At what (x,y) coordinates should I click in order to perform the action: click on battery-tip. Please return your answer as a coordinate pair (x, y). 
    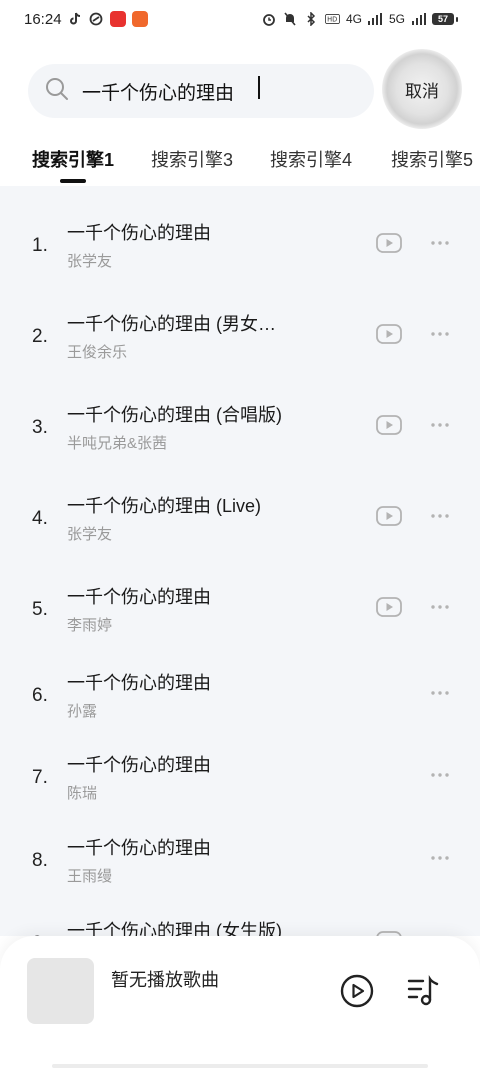
    Looking at the image, I should click on (457, 19).